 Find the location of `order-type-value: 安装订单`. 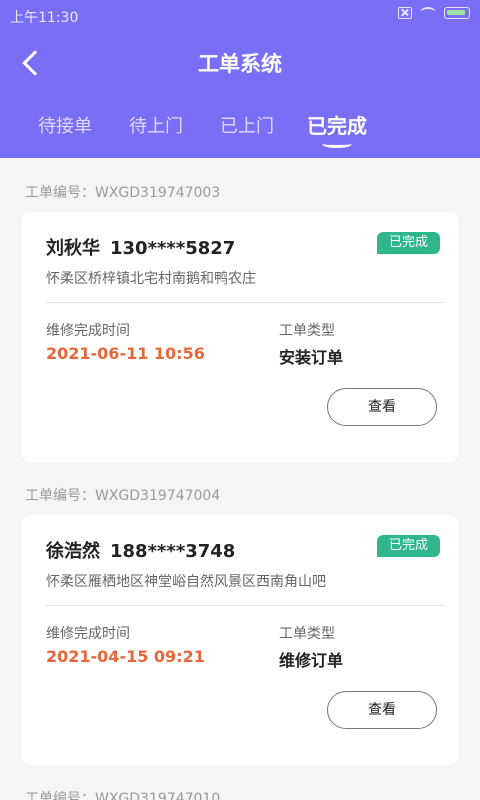

order-type-value: 安装订单 is located at coordinates (311, 357).